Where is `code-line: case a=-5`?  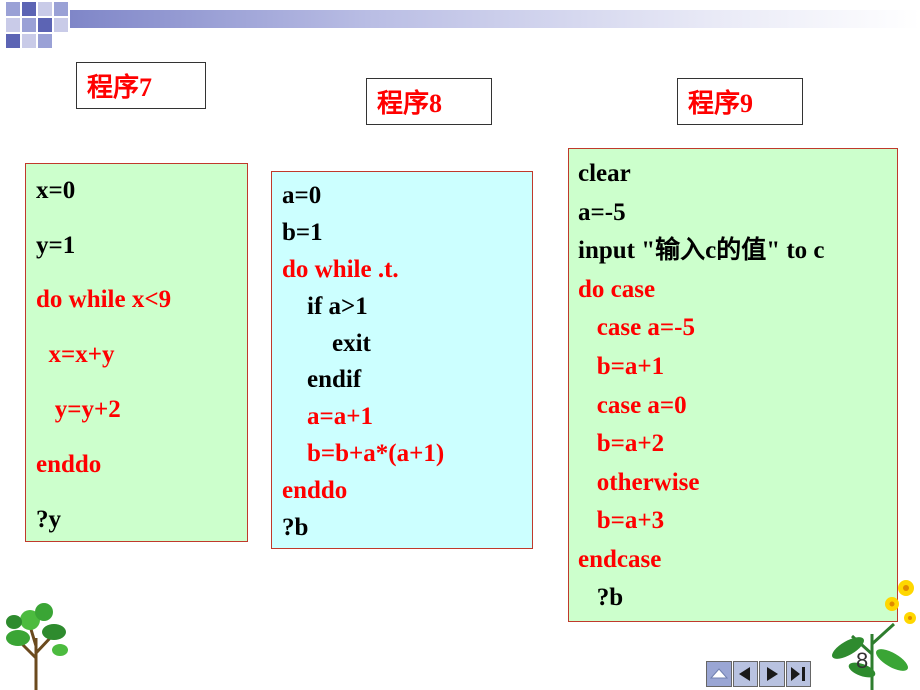
code-line: case a=-5 is located at coordinates (636, 327).